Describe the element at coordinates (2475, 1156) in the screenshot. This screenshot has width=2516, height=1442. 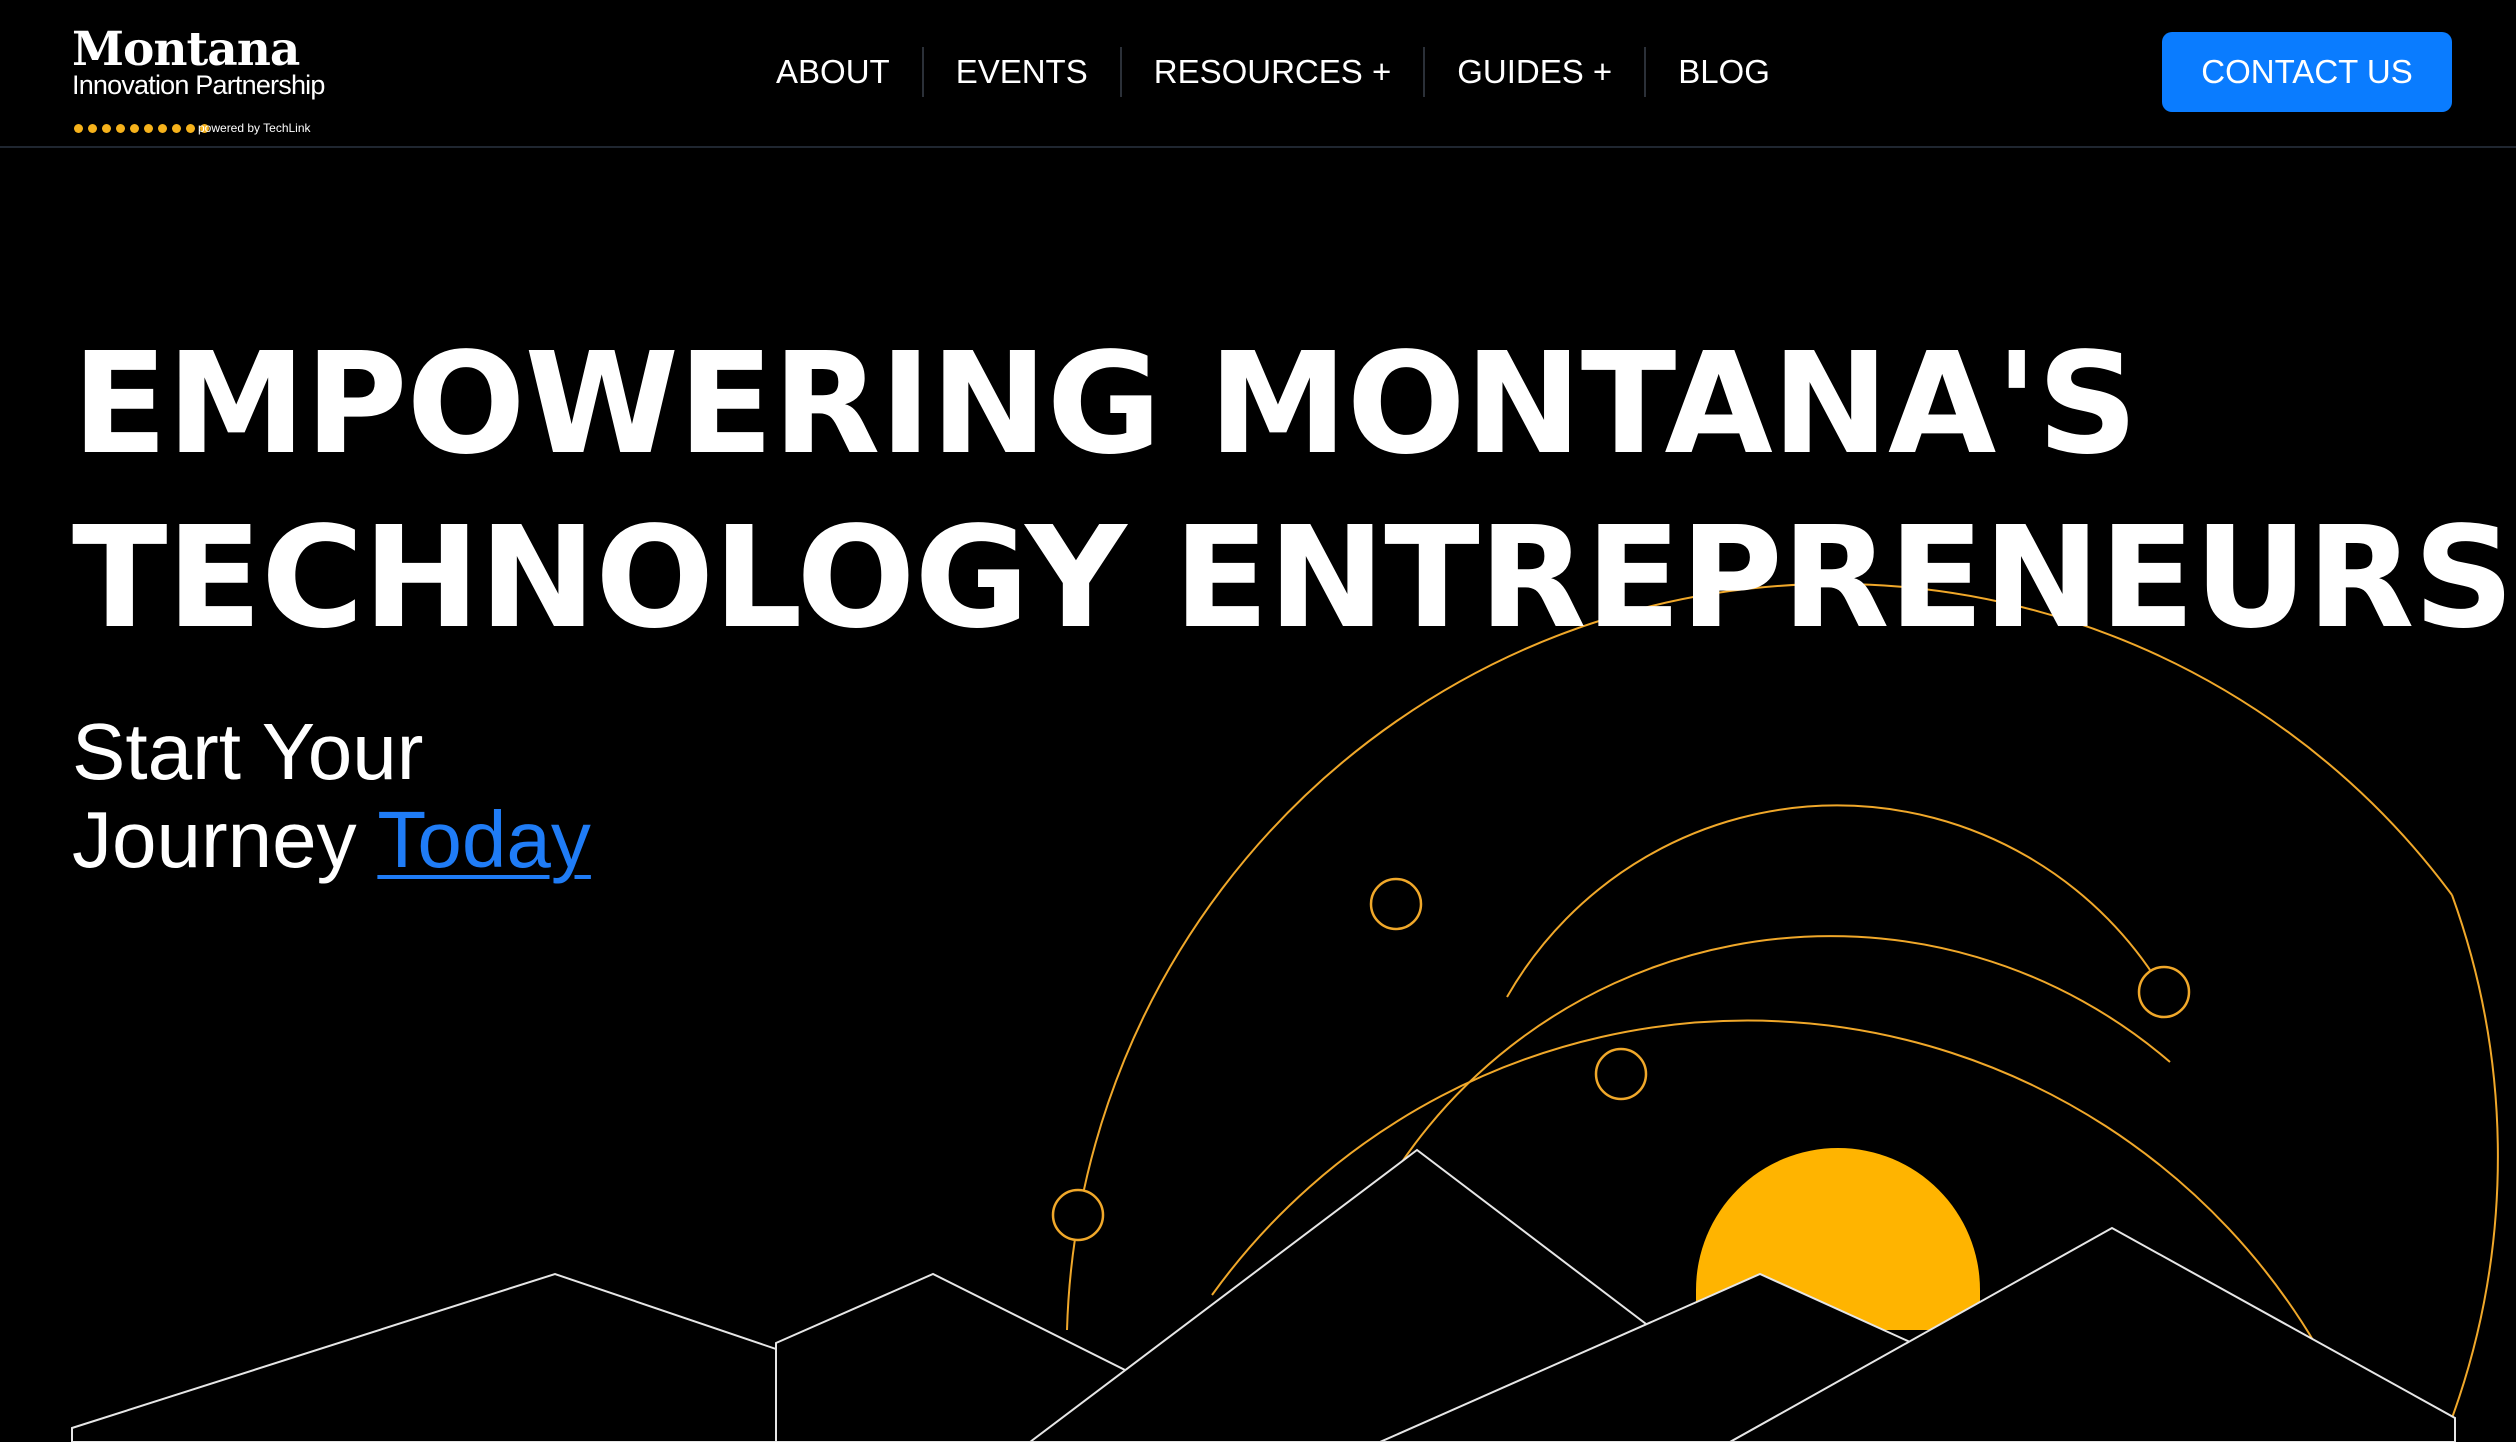
I see `orbit-ring-4-right` at that location.